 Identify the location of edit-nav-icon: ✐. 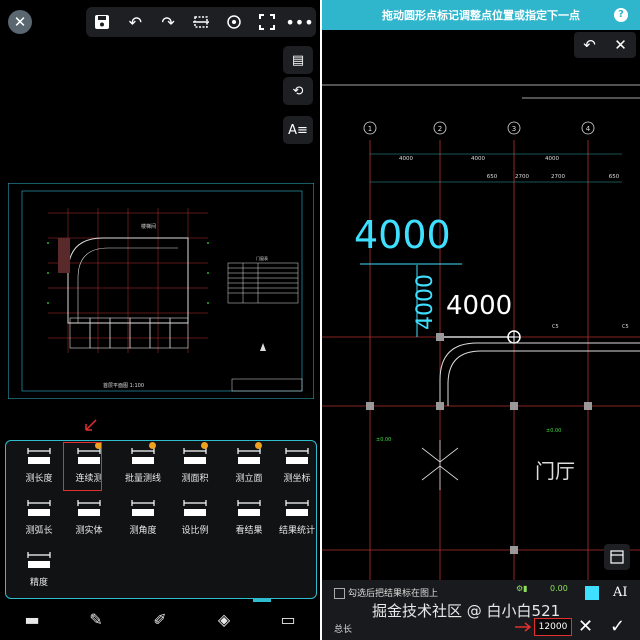
(160, 621).